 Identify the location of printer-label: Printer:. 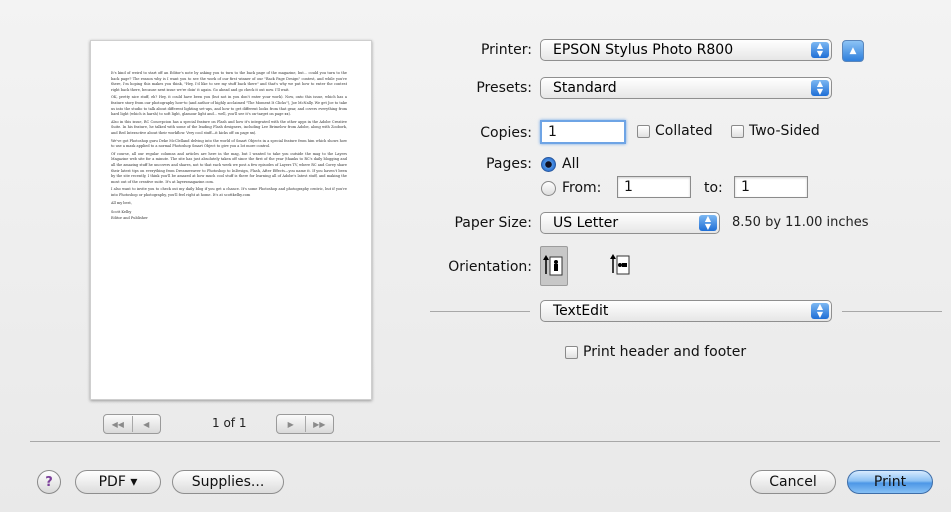
(506, 50).